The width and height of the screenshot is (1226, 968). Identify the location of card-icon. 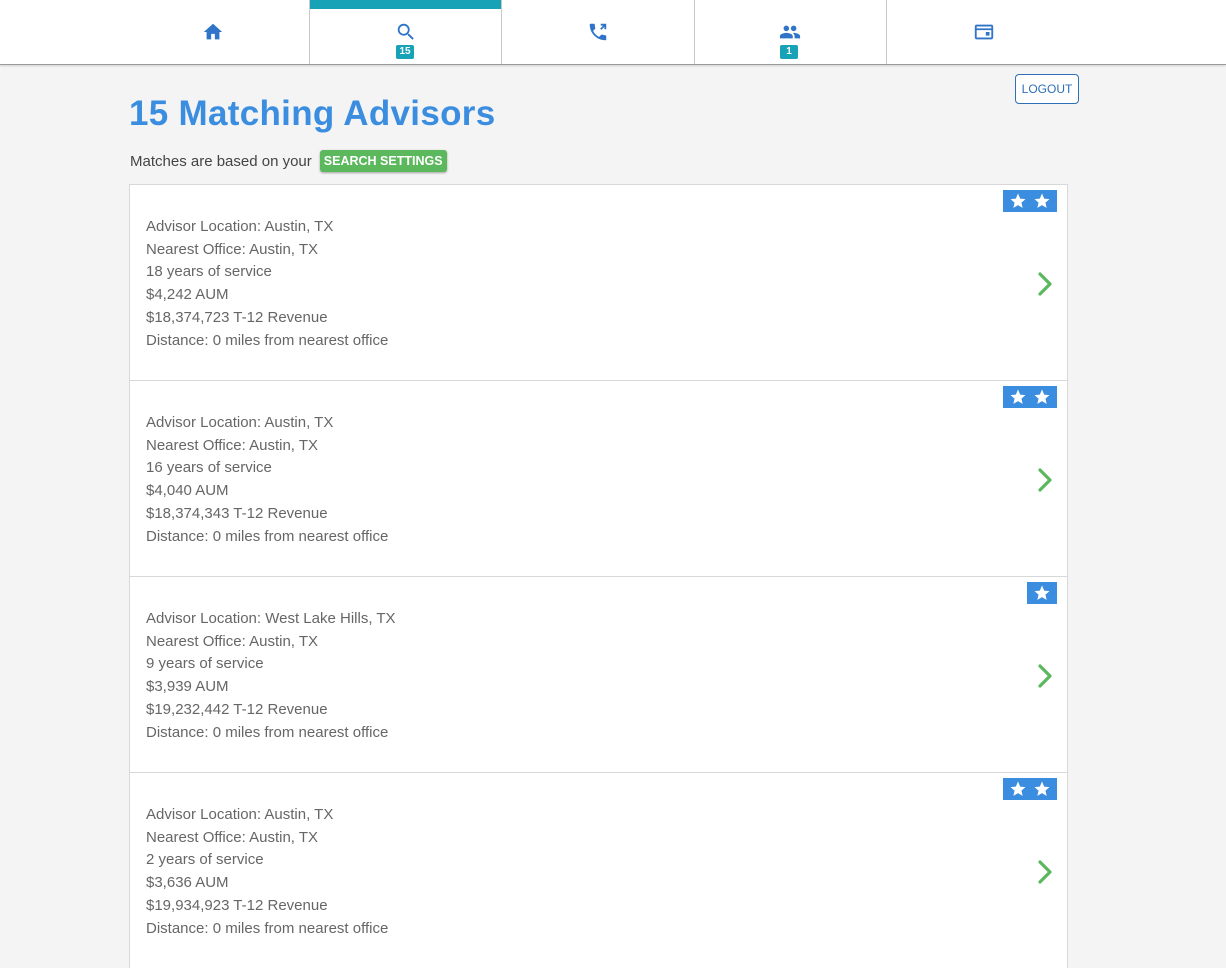
(984, 32).